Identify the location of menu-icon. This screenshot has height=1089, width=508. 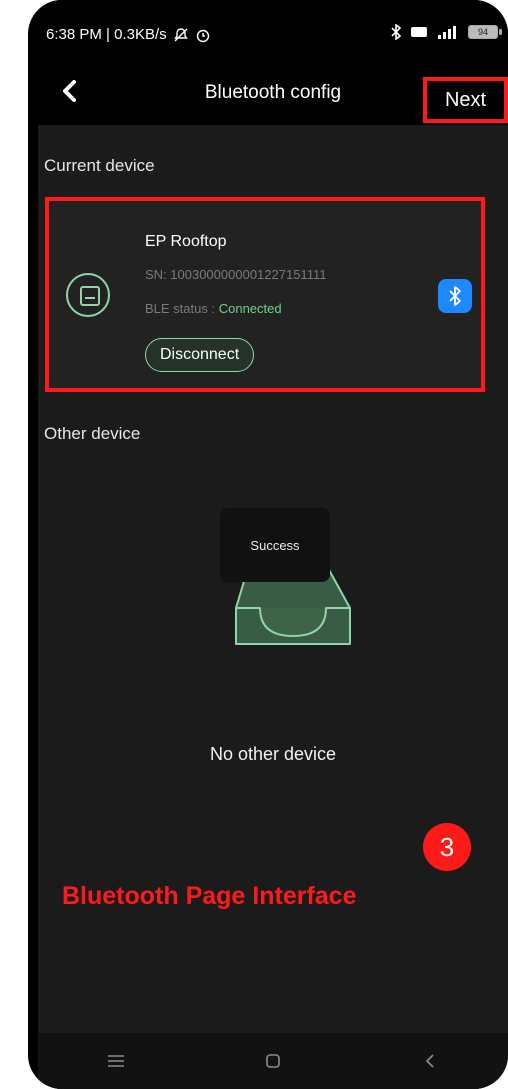
(116, 1061).